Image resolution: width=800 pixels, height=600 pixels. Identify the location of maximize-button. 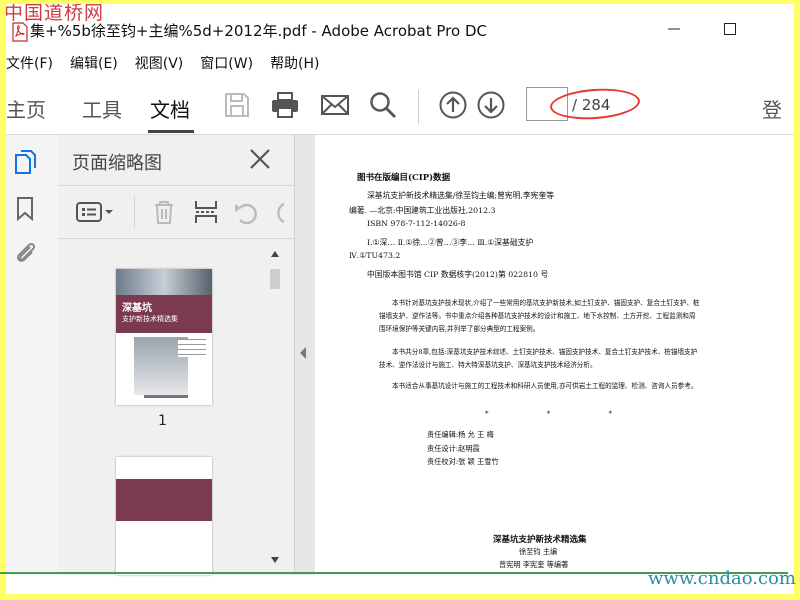
(730, 29).